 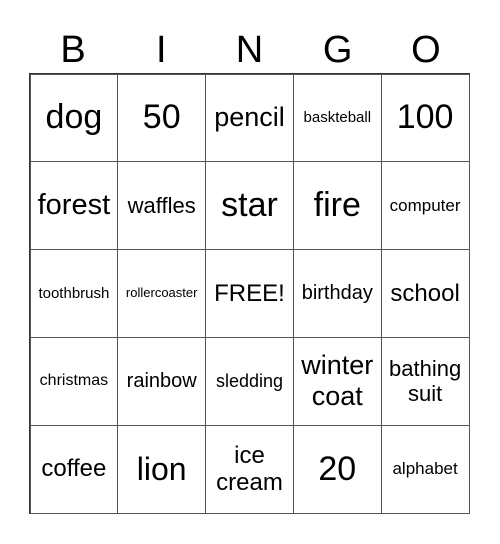 I want to click on bingo-cell: alphabet, so click(x=425, y=469).